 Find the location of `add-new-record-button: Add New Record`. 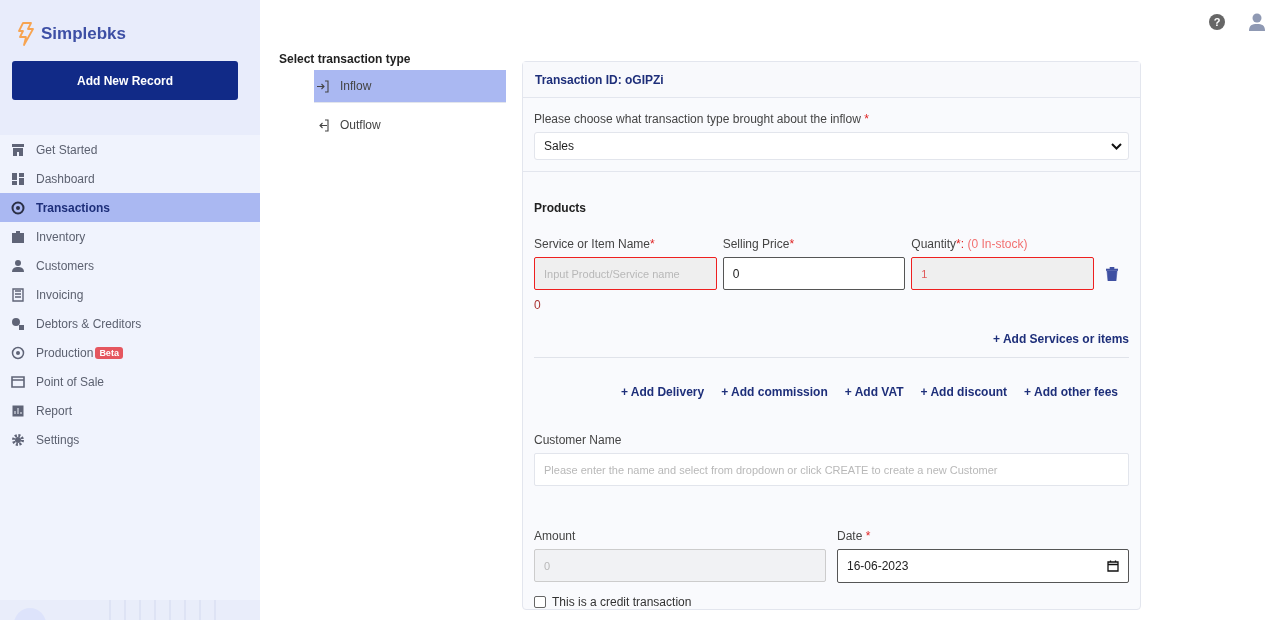

add-new-record-button: Add New Record is located at coordinates (125, 80).